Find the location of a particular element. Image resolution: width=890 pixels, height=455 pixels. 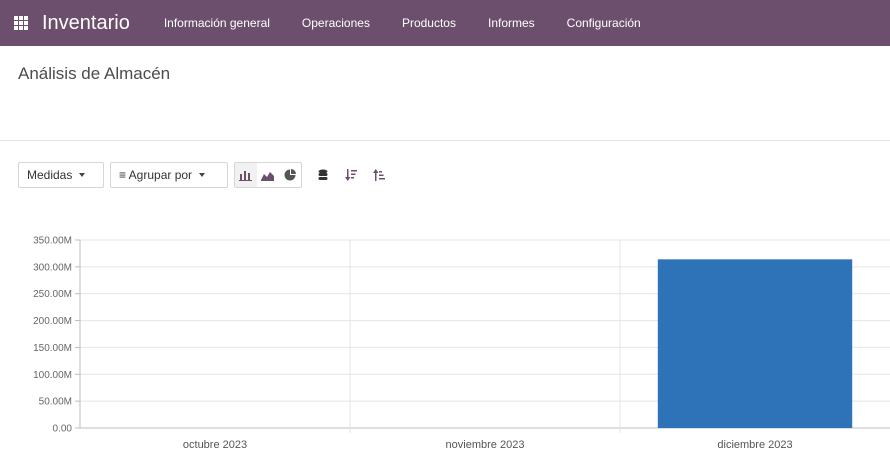

measures-dropdown-button: Medidas is located at coordinates (61, 175).